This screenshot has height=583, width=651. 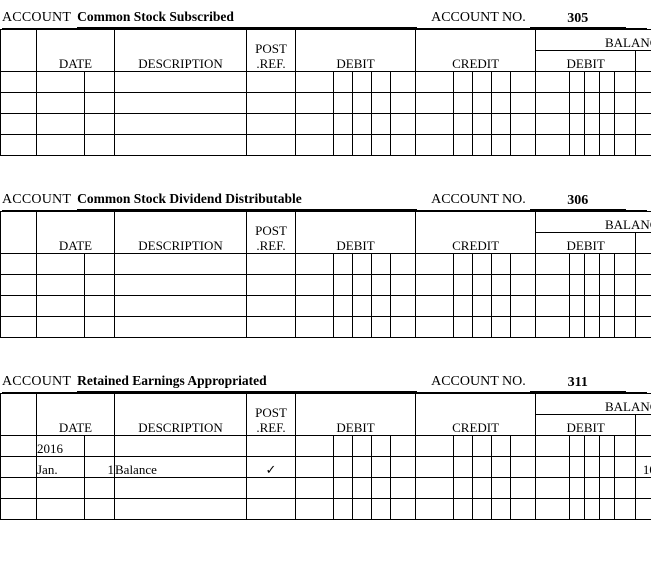 I want to click on date-day-cell, so click(x=99, y=124).